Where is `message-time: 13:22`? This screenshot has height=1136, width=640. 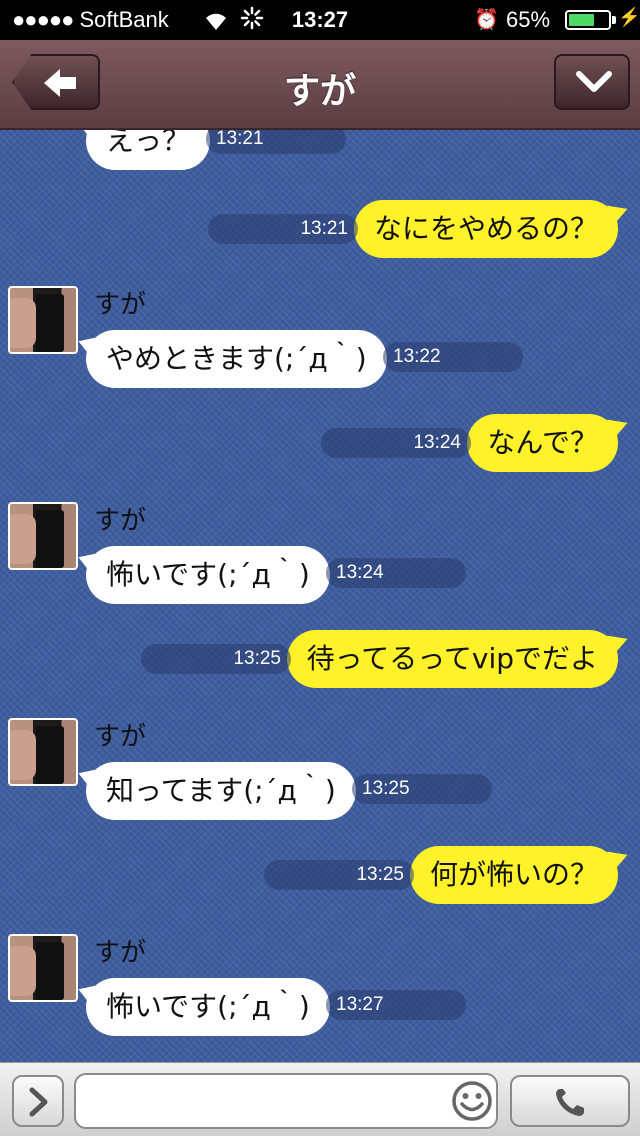
message-time: 13:22 is located at coordinates (453, 357).